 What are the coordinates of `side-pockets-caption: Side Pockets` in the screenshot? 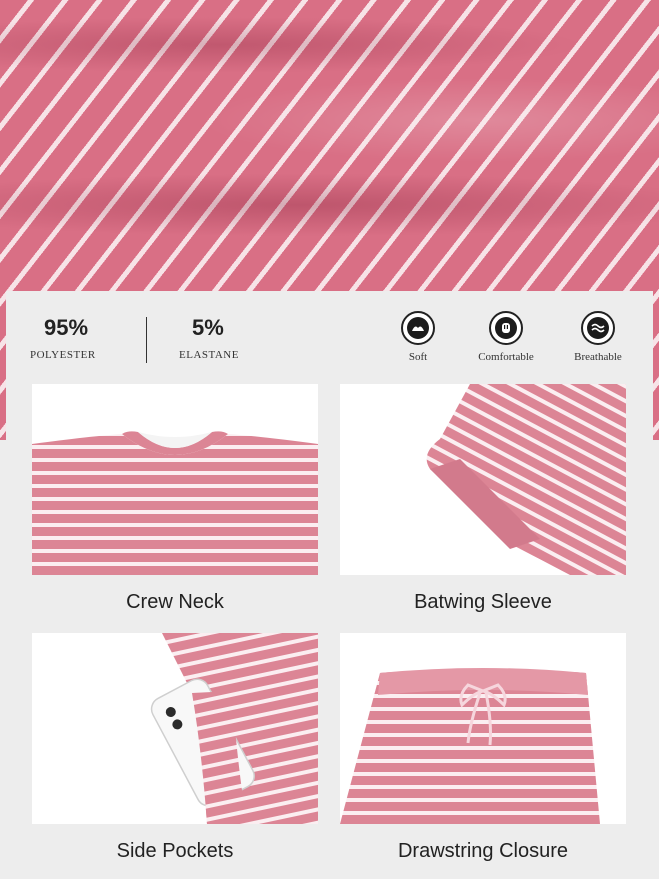 It's located at (175, 851).